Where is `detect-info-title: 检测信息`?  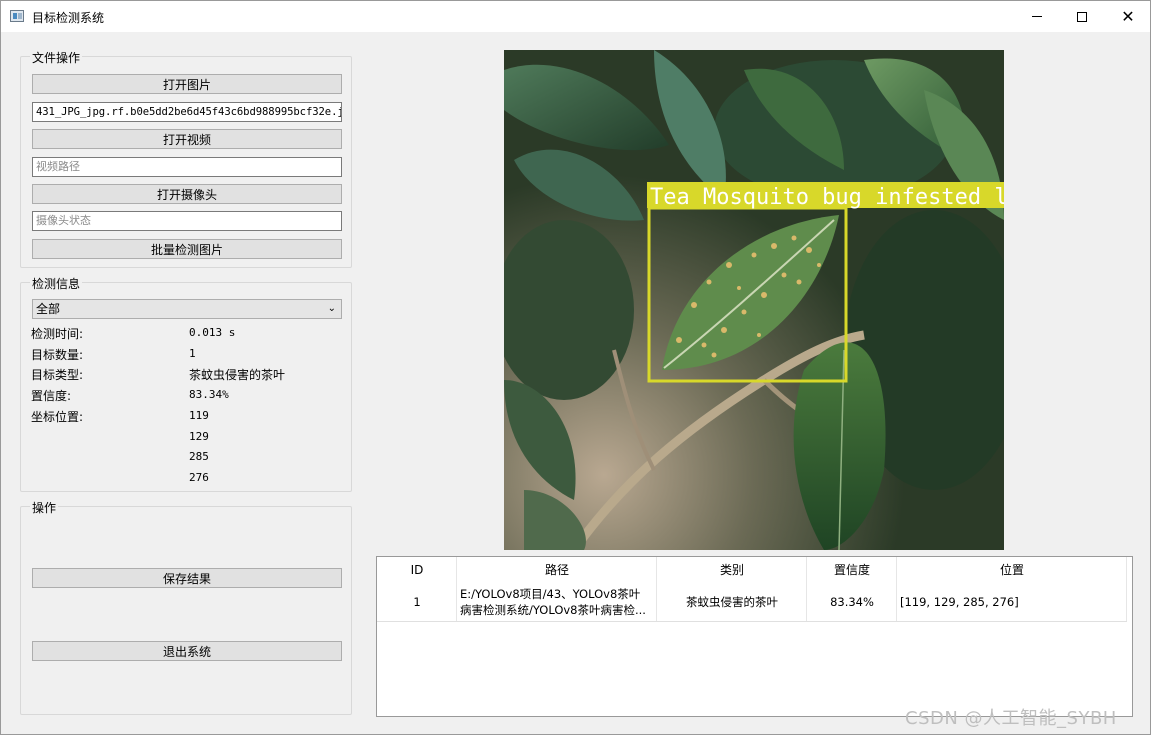 detect-info-title: 检测信息 is located at coordinates (56, 283).